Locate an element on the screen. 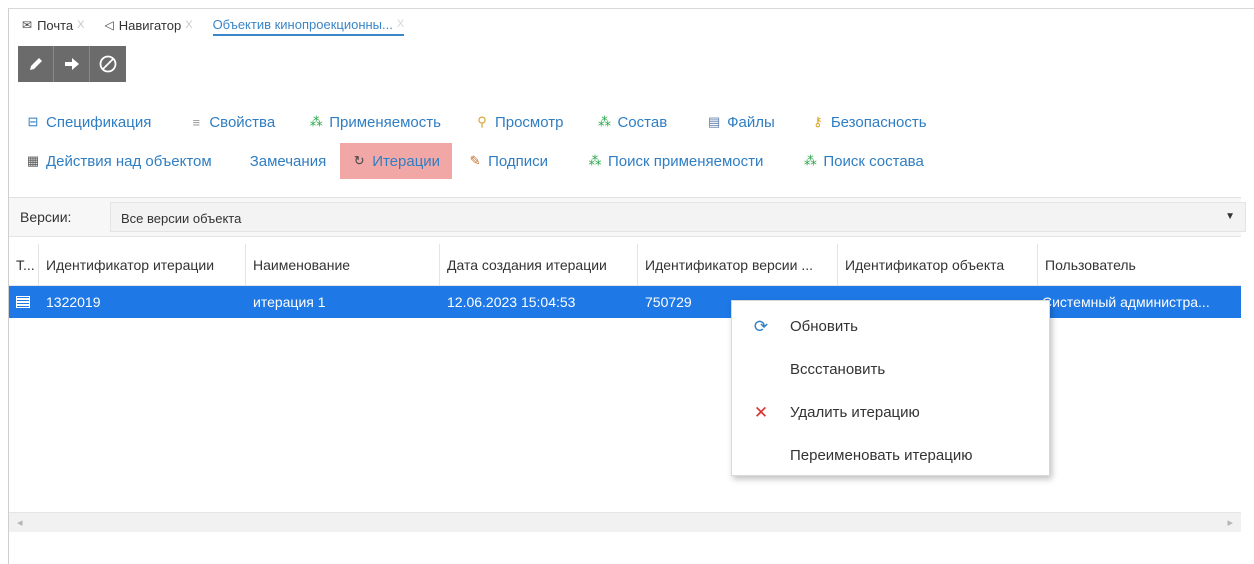 This screenshot has width=1254, height=564. link-remarks: Замечания is located at coordinates (288, 161).